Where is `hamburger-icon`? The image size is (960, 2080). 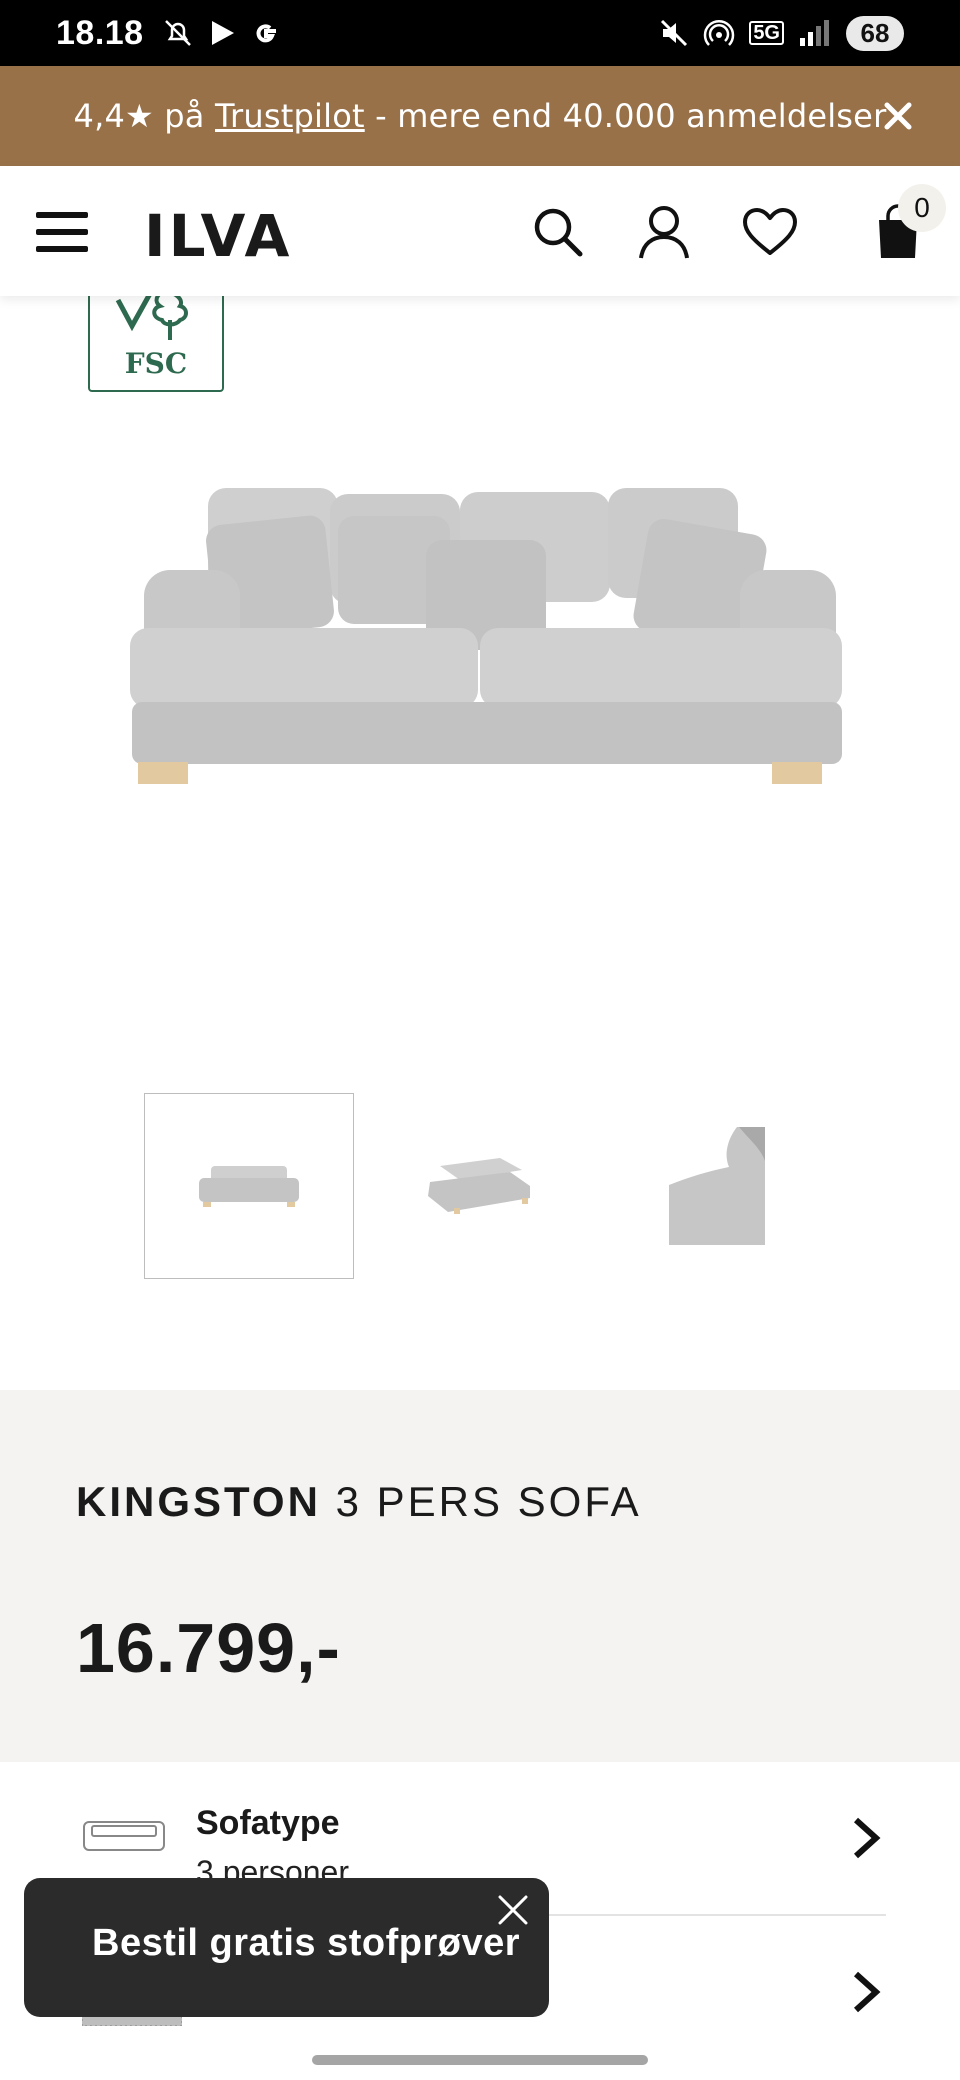 hamburger-icon is located at coordinates (62, 215).